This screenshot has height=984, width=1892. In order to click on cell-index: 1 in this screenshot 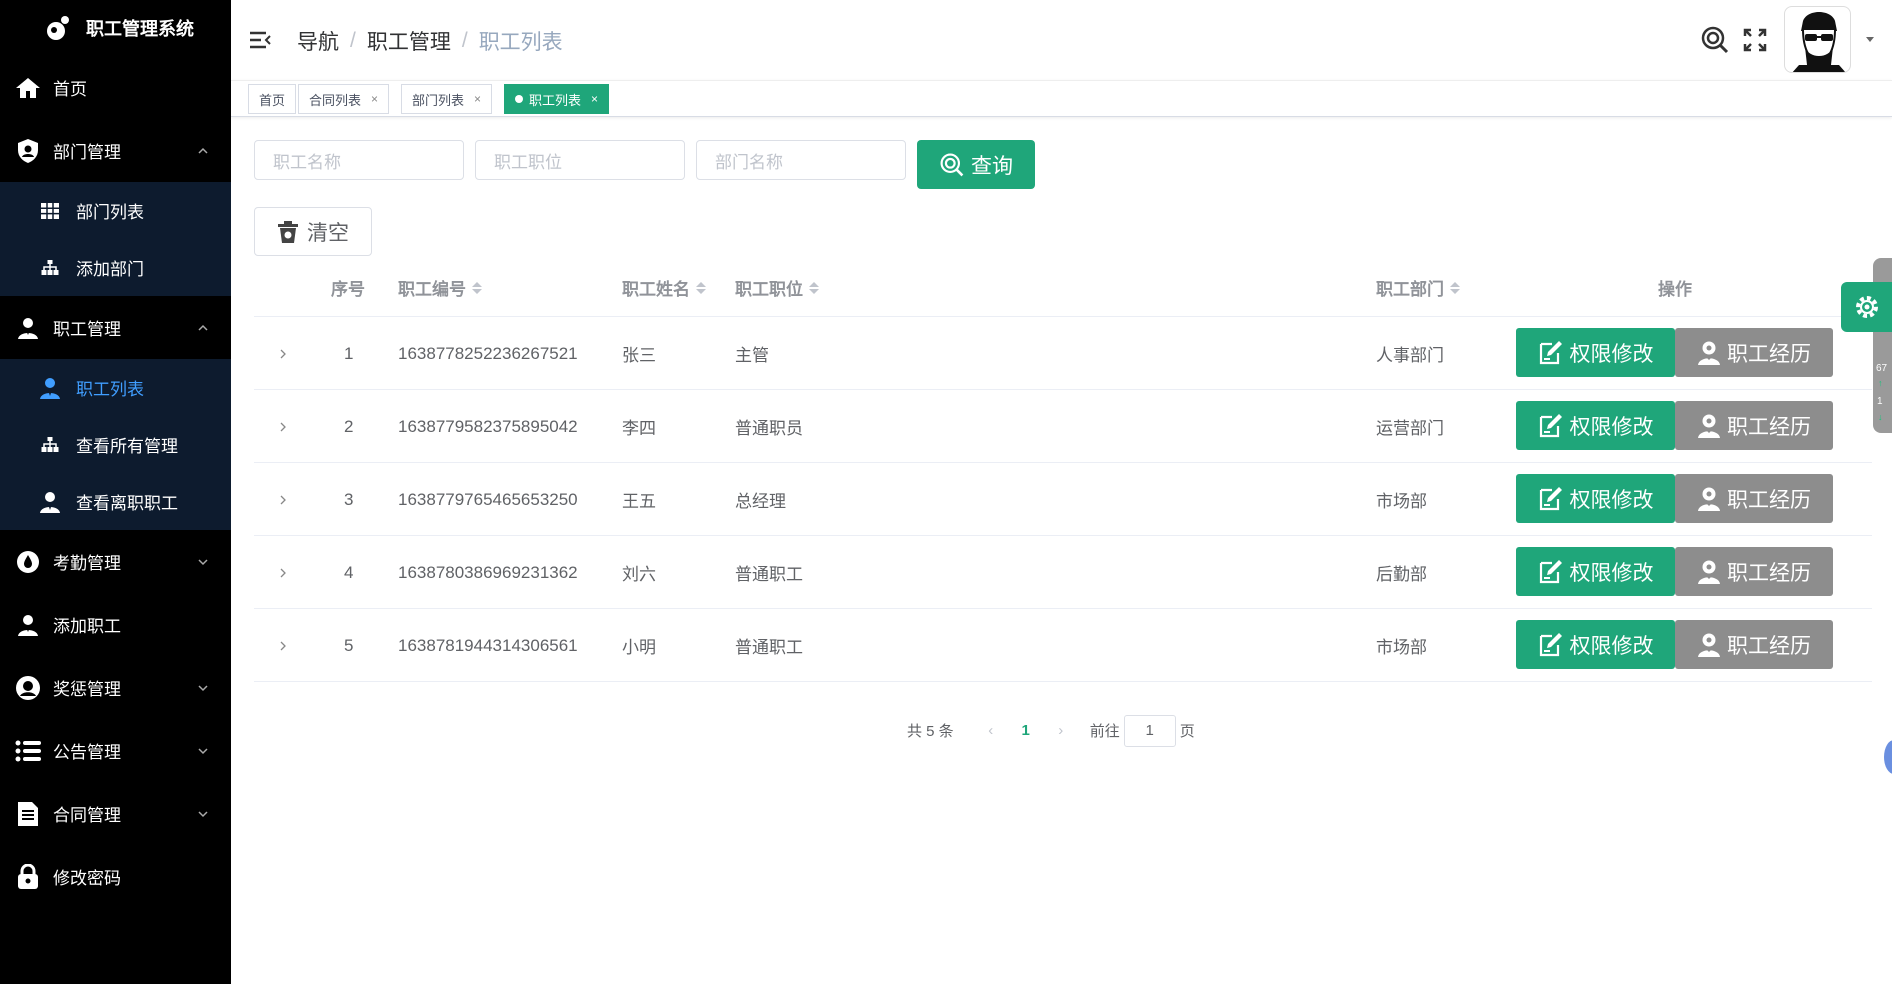, I will do `click(349, 353)`.